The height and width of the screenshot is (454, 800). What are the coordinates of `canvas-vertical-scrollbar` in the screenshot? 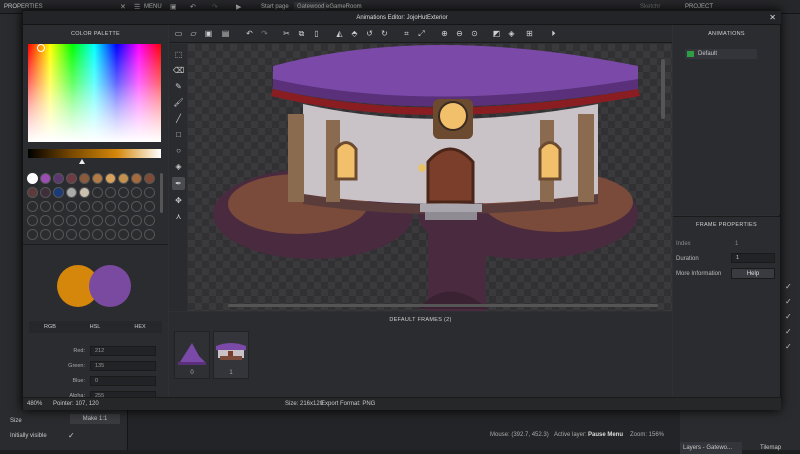 It's located at (663, 89).